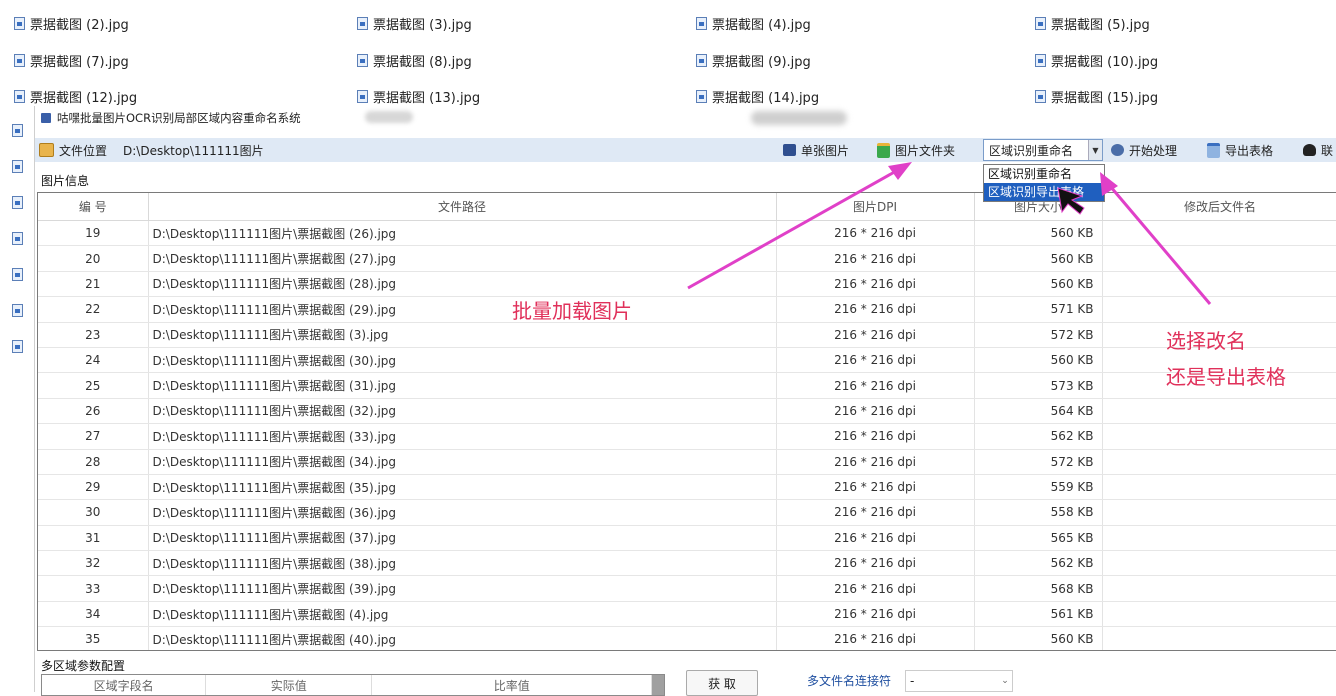  Describe the element at coordinates (462, 614) in the screenshot. I see `row-file-path: D:\Desktop\111111图片\票据截图 (4).jpg` at that location.